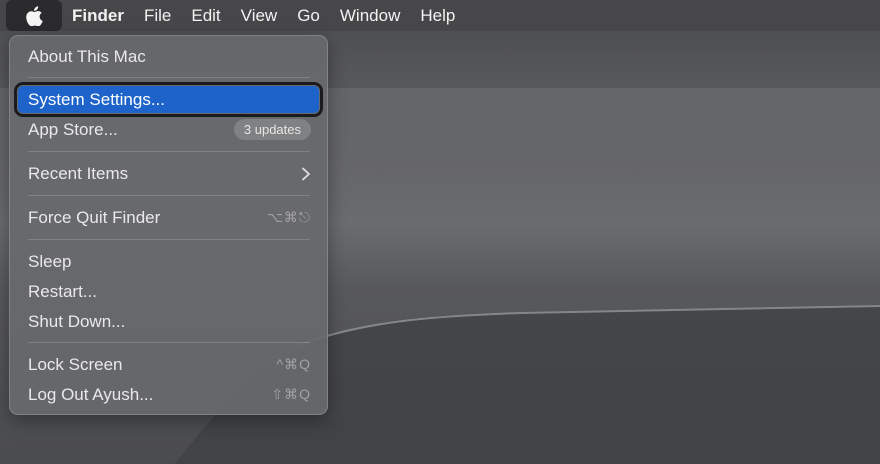 The height and width of the screenshot is (464, 880). I want to click on menu-edit: Edit, so click(205, 16).